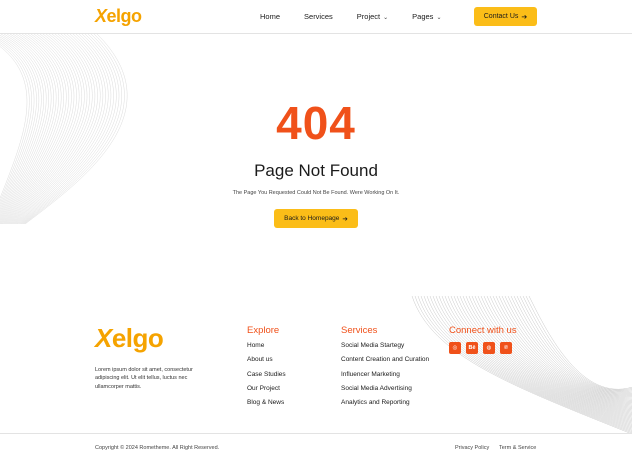 This screenshot has width=632, height=467. I want to click on behance-icon: Bē, so click(472, 348).